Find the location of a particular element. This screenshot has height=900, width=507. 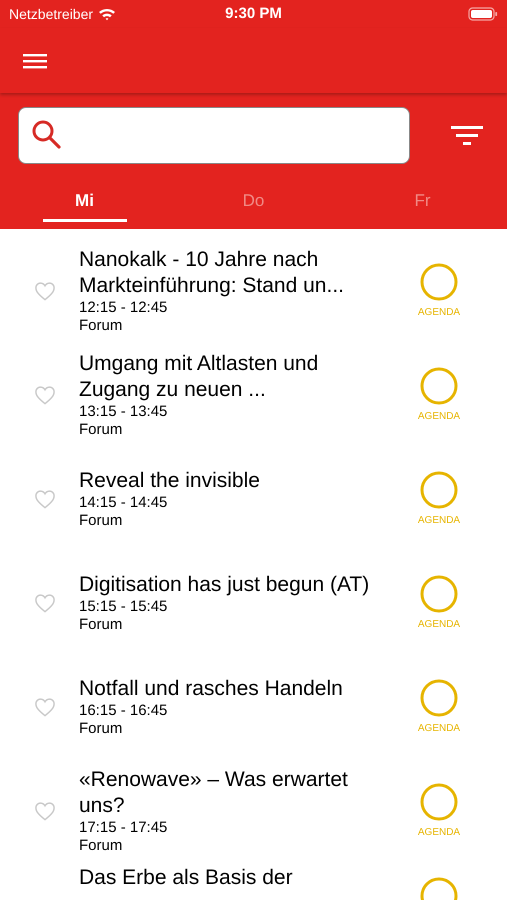

session-time: 15:15 - 15:45 is located at coordinates (123, 607).